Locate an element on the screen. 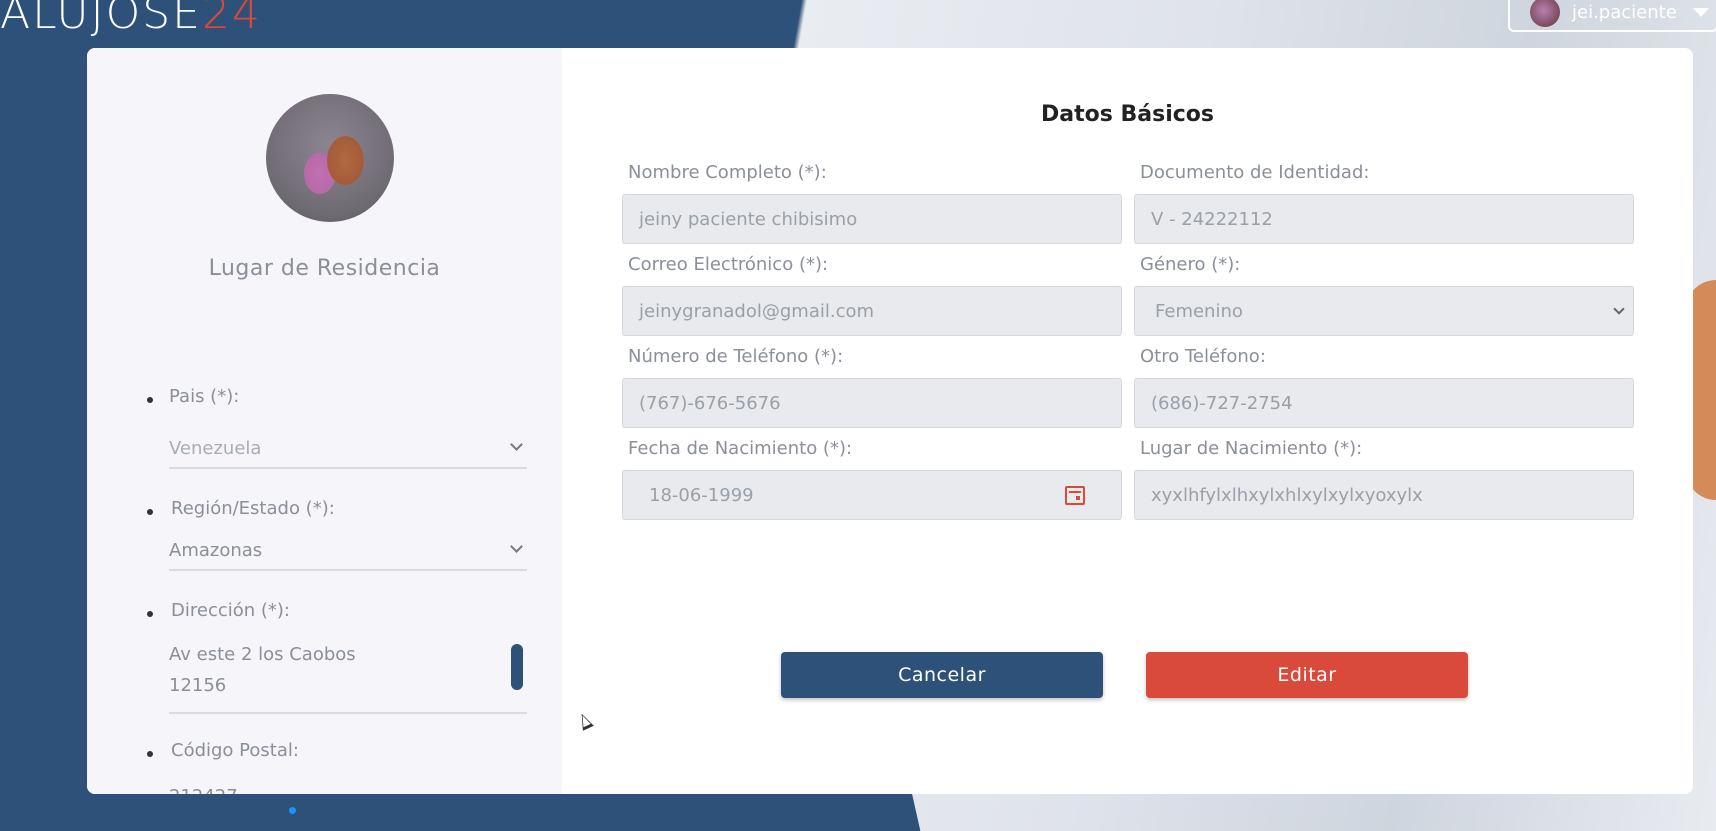  phone-label: Número de Teléfono (*): is located at coordinates (736, 356).